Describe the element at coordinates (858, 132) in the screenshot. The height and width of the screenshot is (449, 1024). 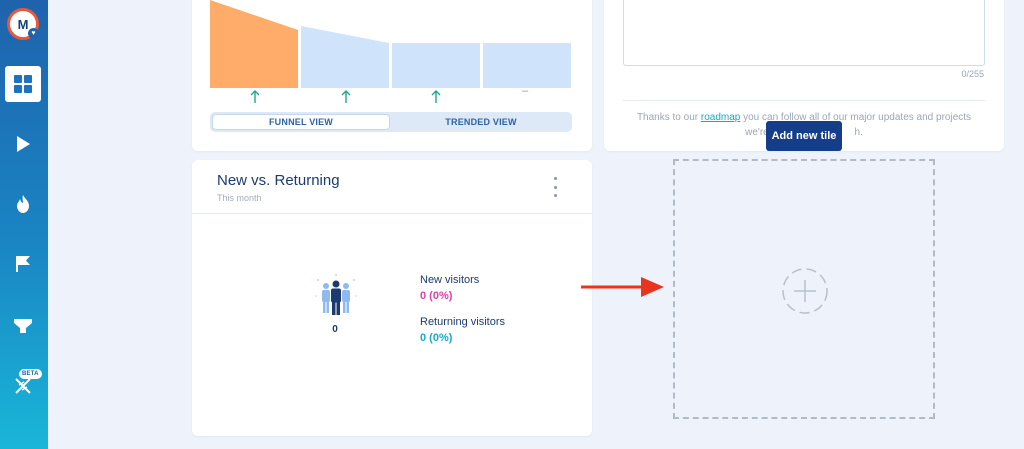
I see `roadmap-text-tail: h.` at that location.